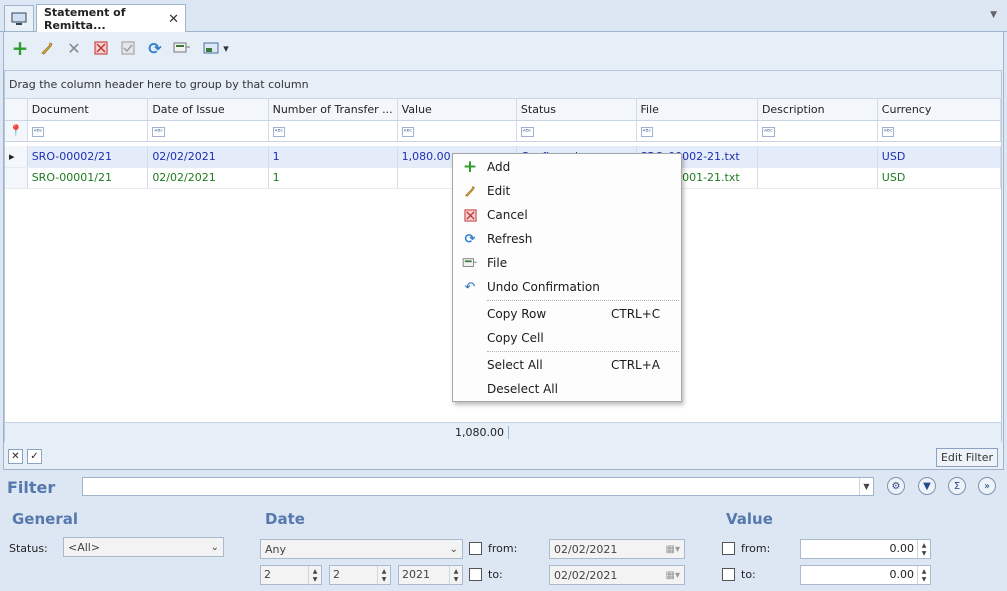 This screenshot has height=591, width=1007. Describe the element at coordinates (697, 110) in the screenshot. I see `column-header-file: File` at that location.